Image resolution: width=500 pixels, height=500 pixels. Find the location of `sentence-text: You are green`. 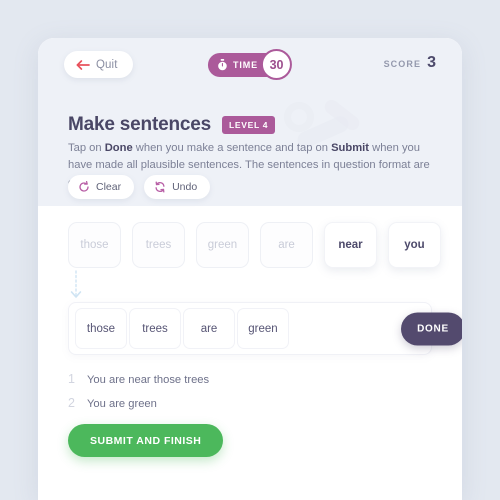

sentence-text: You are green is located at coordinates (122, 404).